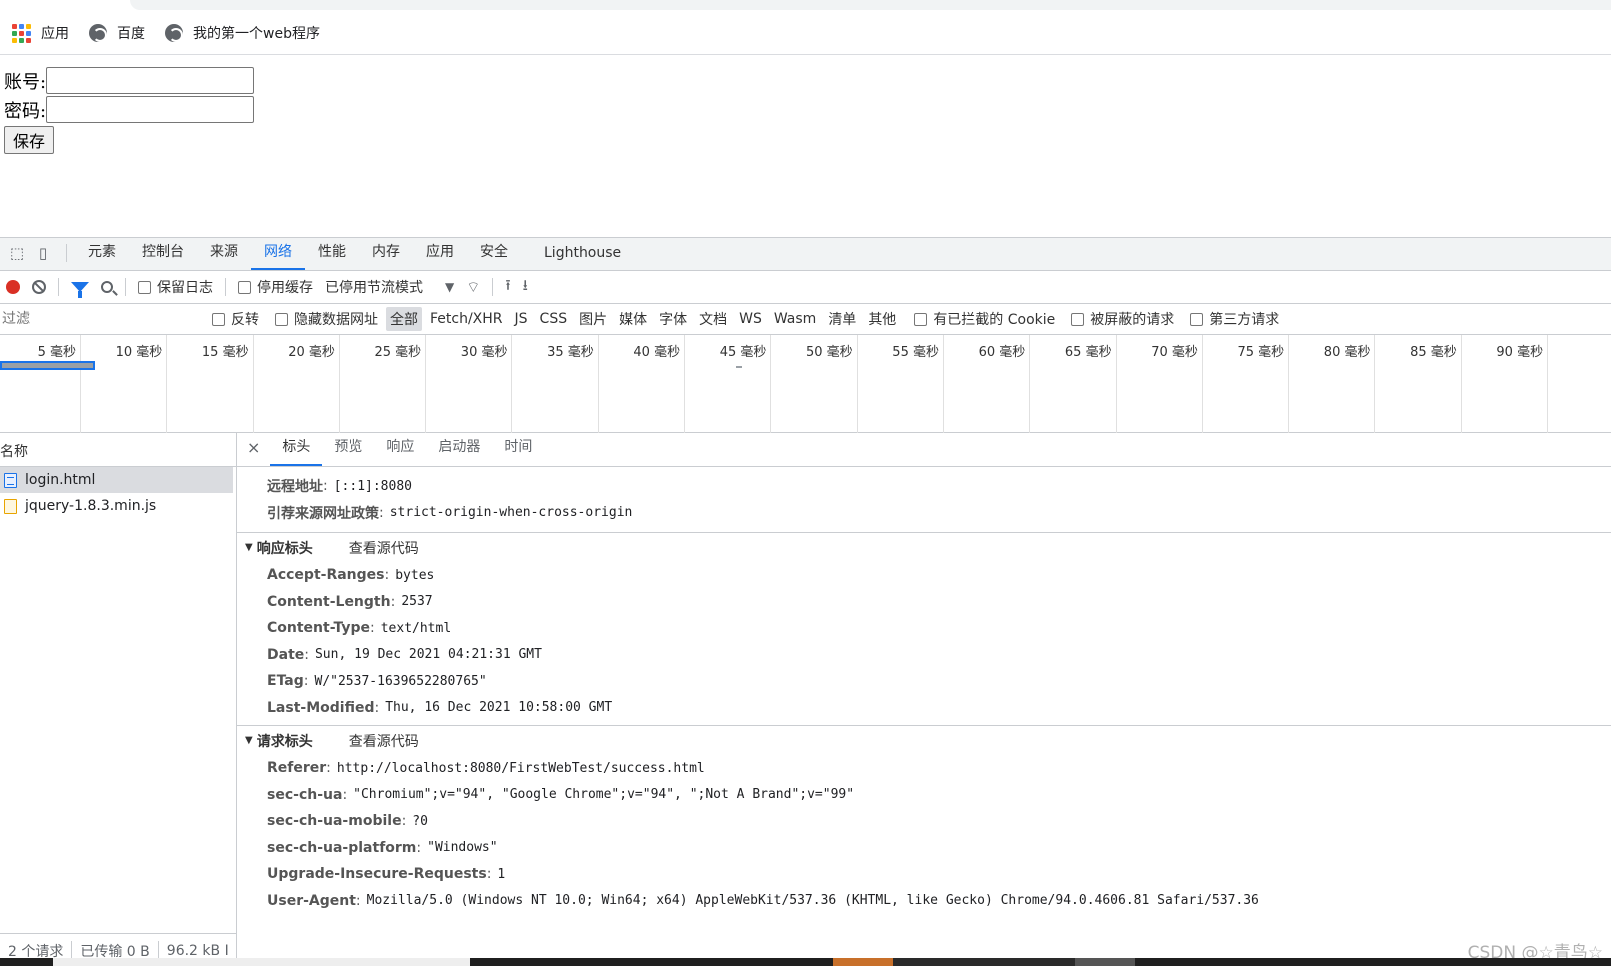 The image size is (1611, 966). What do you see at coordinates (332, 255) in the screenshot?
I see `tab-performance: 性能` at bounding box center [332, 255].